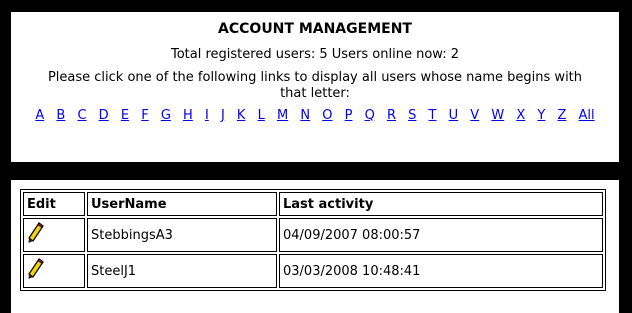 This screenshot has width=632, height=313. What do you see at coordinates (441, 204) in the screenshot?
I see `column-header-last-activity: Last activity` at bounding box center [441, 204].